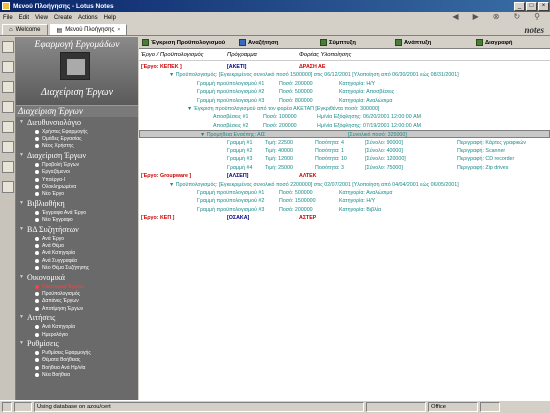 The image size is (550, 413). I want to click on menu-file: File, so click(8, 18).